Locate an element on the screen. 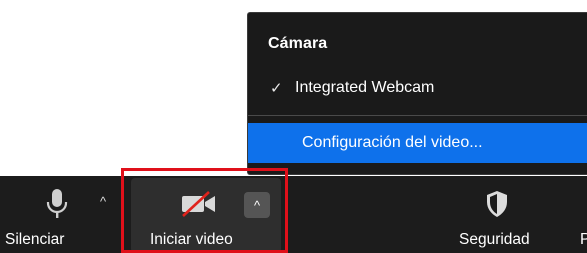 The width and height of the screenshot is (587, 253). video-off-icon is located at coordinates (199, 206).